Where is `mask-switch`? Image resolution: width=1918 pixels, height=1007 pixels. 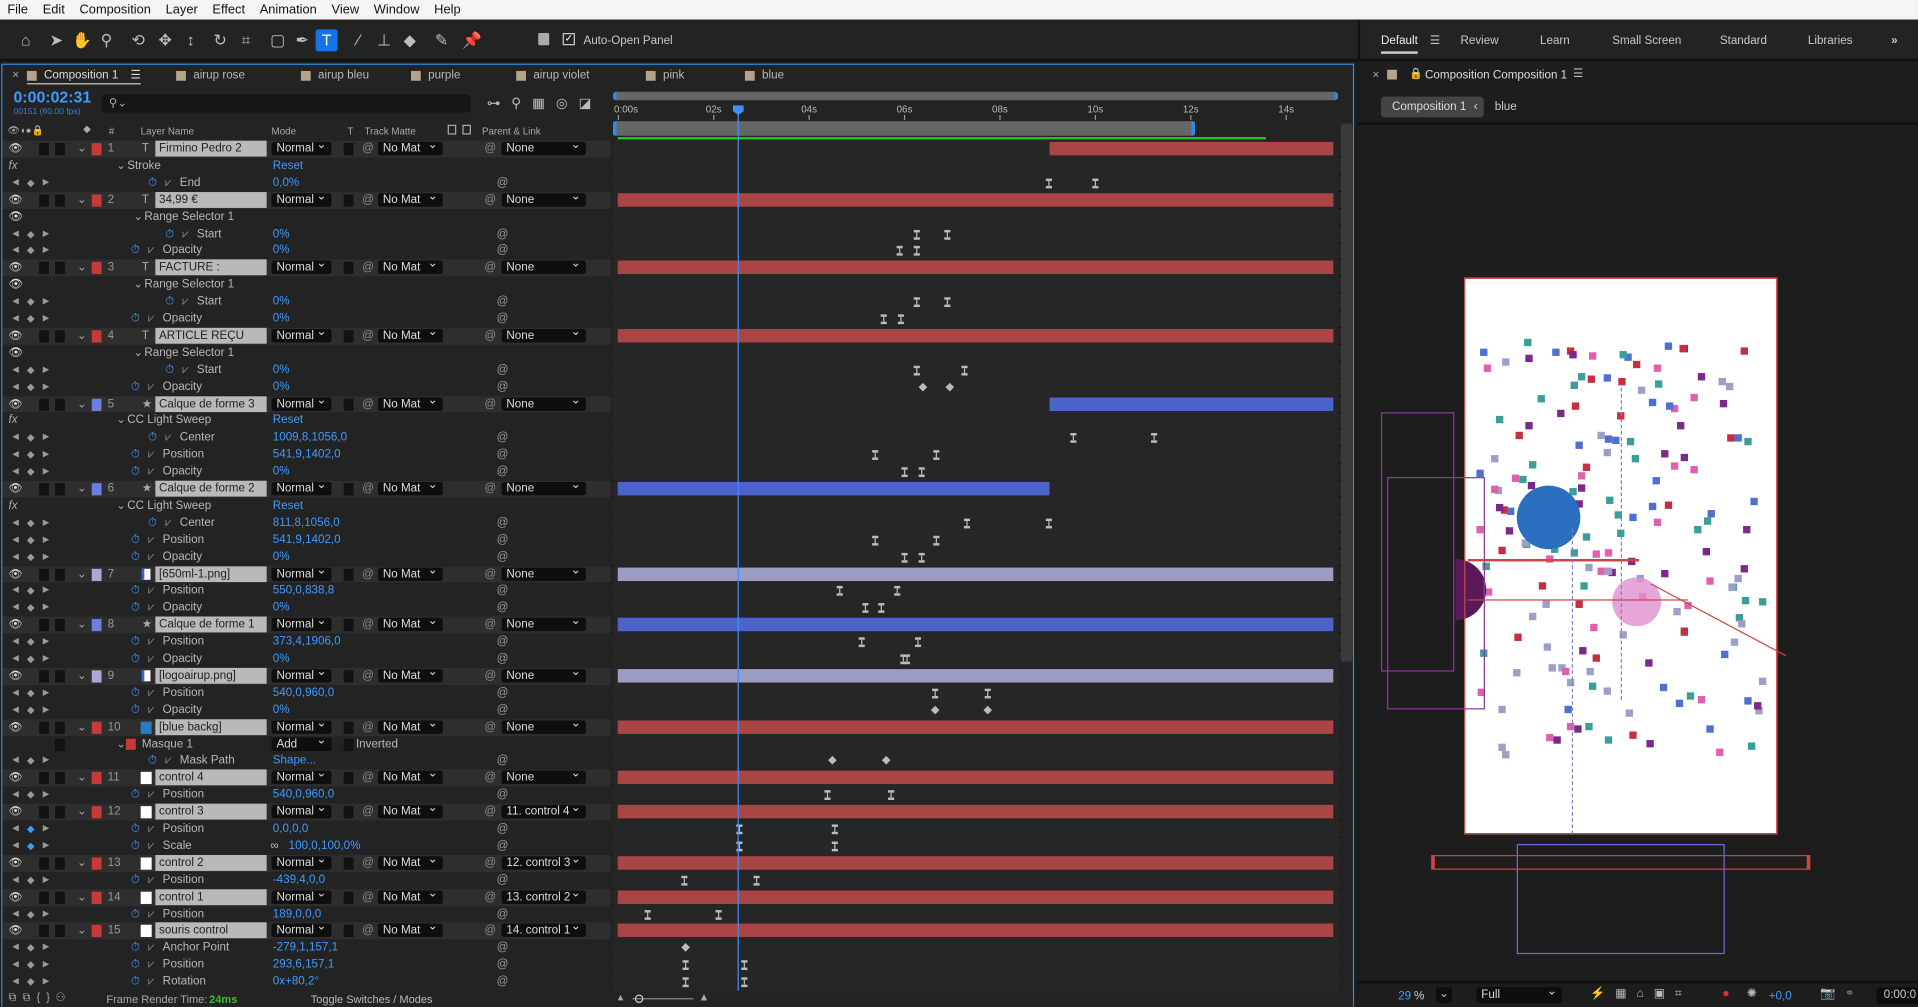
mask-switch is located at coordinates (60, 744).